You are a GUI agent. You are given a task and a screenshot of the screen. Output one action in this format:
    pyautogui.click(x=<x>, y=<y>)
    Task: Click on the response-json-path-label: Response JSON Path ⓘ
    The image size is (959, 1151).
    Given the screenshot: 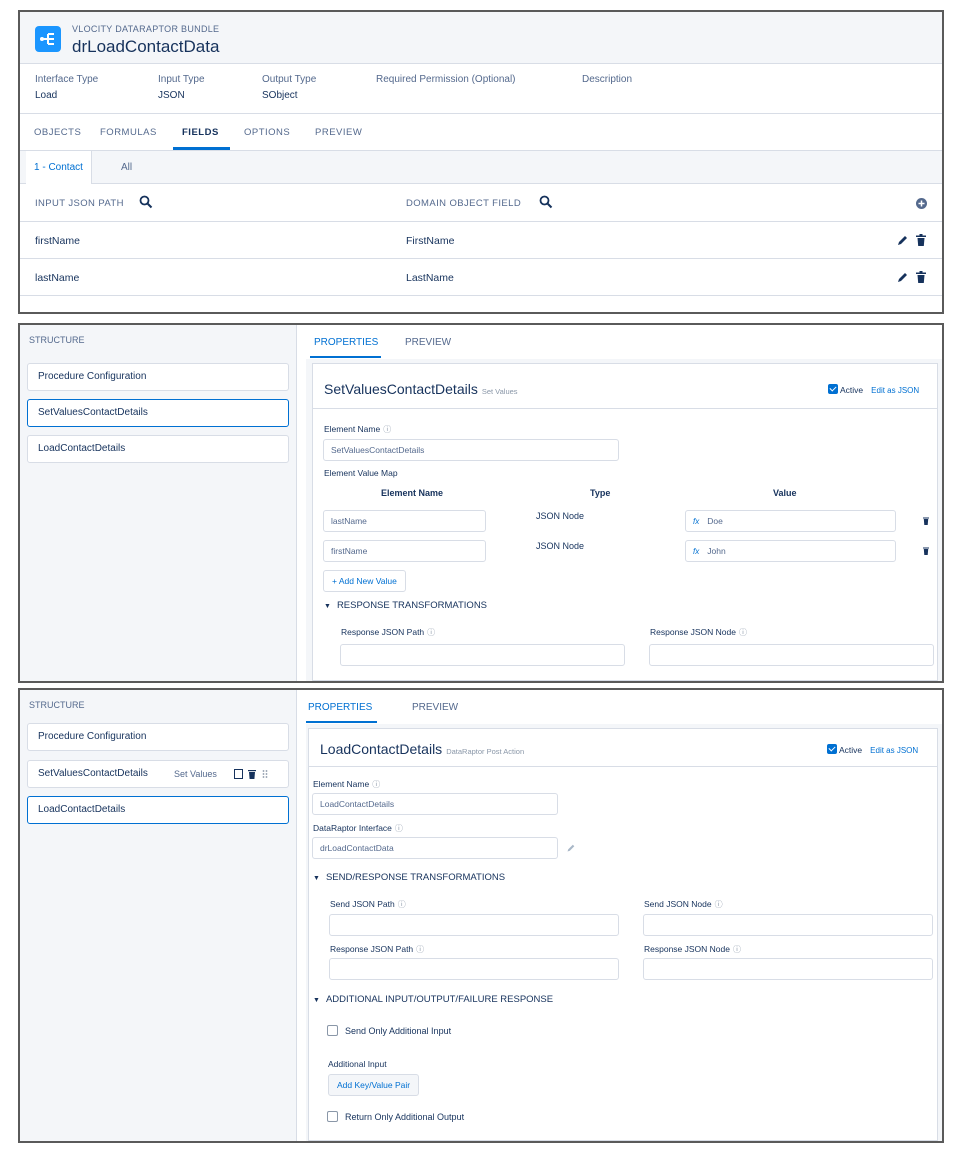 What is the action you would take?
    pyautogui.click(x=388, y=632)
    